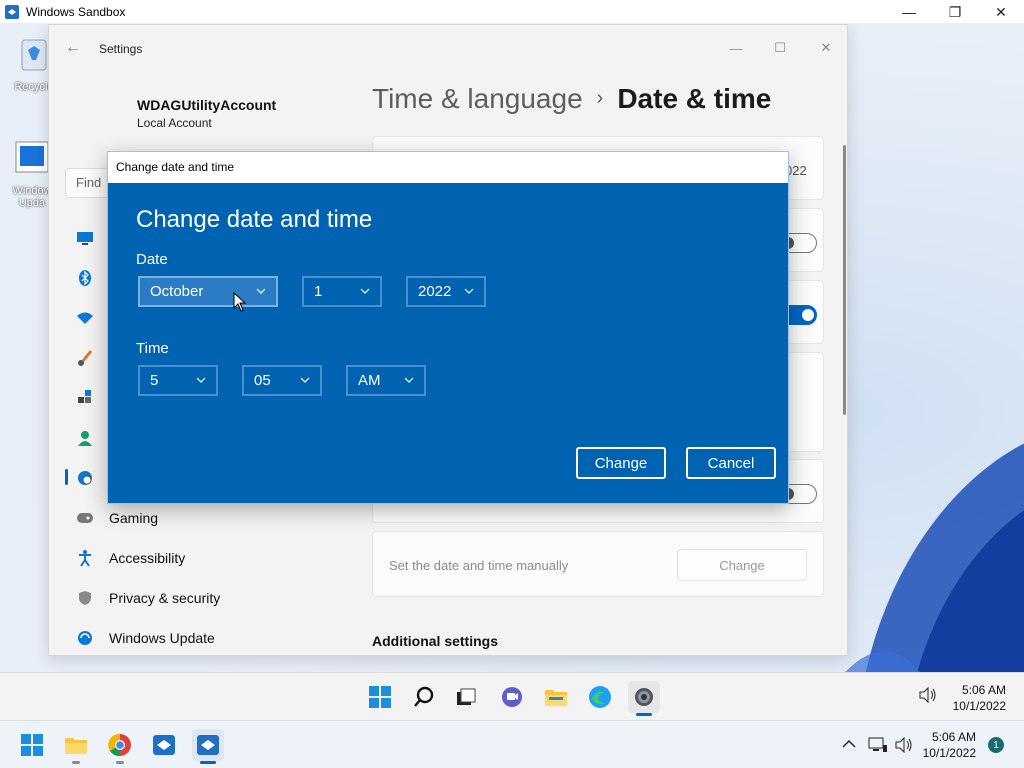  I want to click on shield-icon, so click(85, 598).